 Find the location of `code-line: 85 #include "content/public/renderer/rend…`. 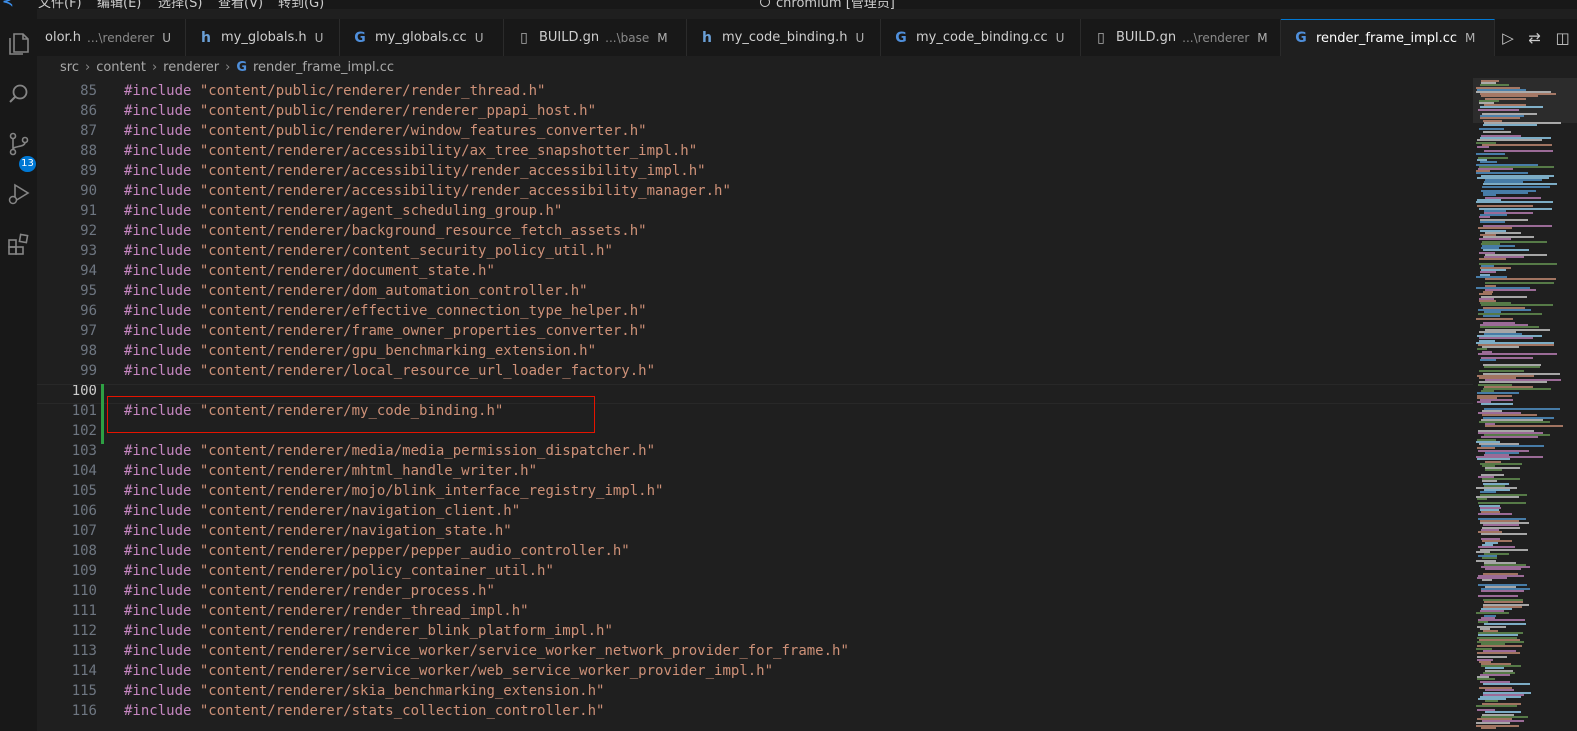

code-line: 85 #include "content/public/renderer/rend… is located at coordinates (755, 91).